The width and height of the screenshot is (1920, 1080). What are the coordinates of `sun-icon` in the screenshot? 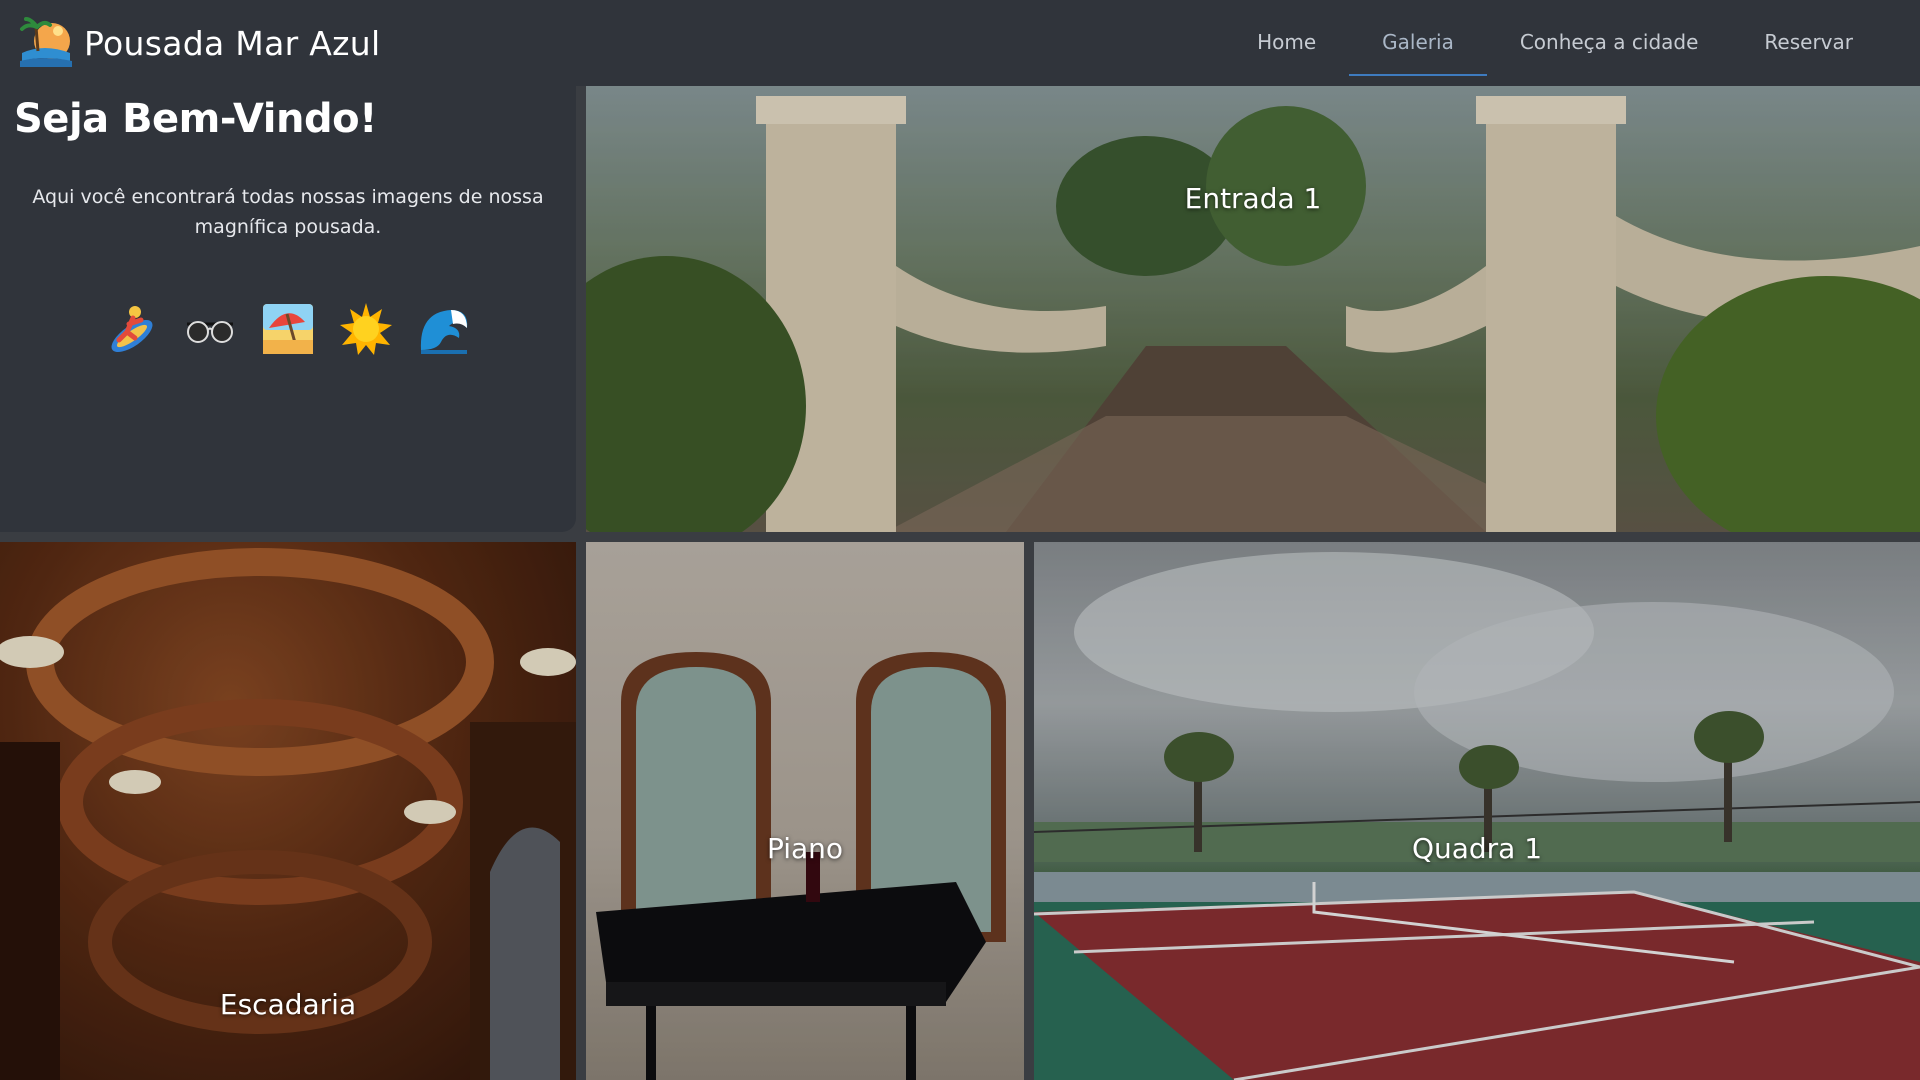 It's located at (366, 329).